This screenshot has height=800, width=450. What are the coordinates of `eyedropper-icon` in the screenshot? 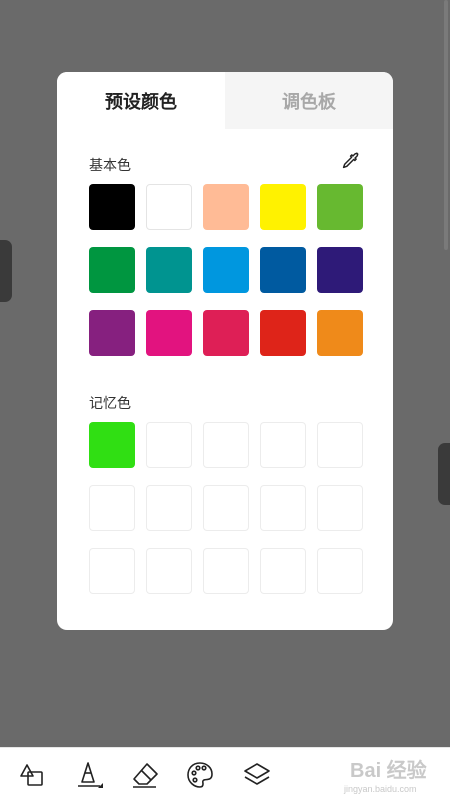 It's located at (350, 161).